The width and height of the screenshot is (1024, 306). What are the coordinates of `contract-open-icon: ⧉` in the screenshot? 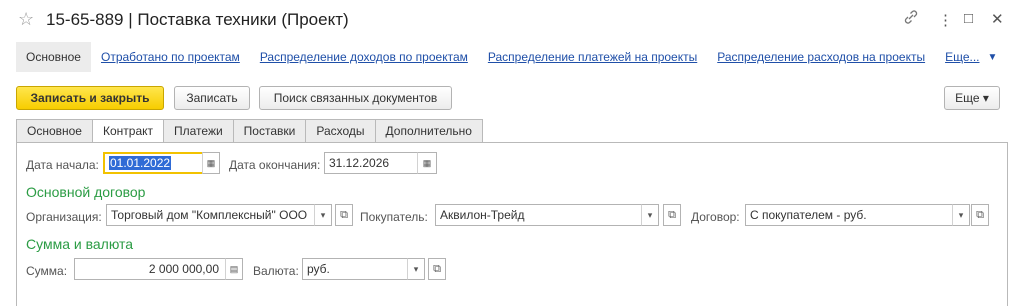 It's located at (980, 215).